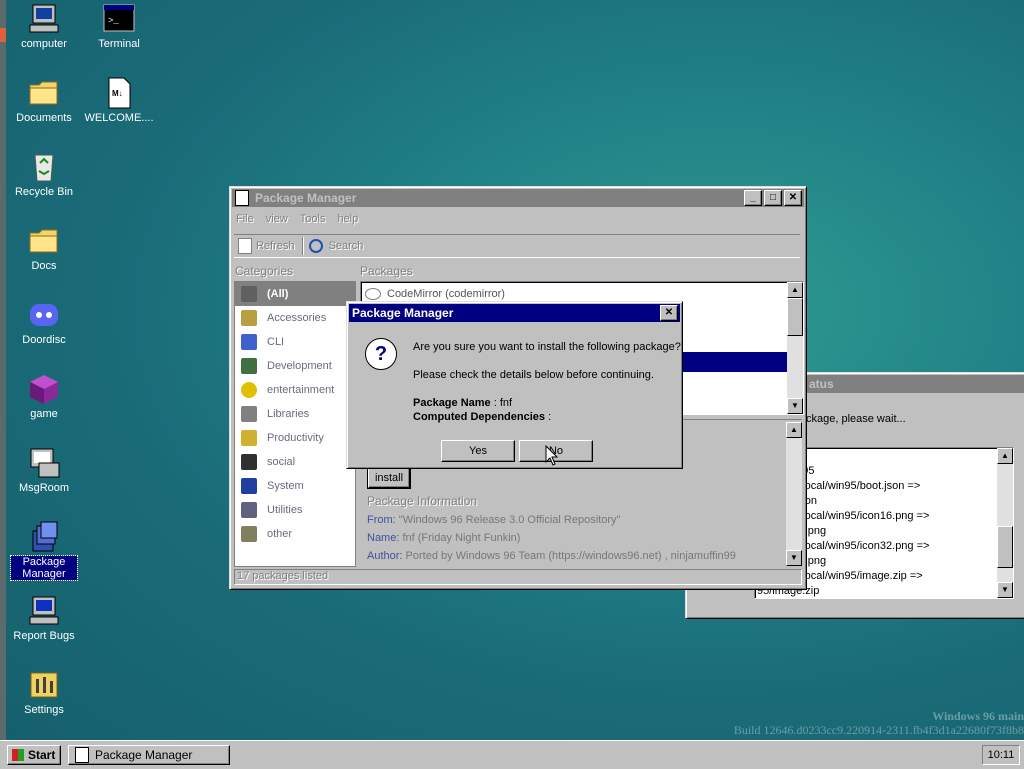  Describe the element at coordinates (297, 219) in the screenshot. I see `pm-menubar: File view Tools help` at that location.